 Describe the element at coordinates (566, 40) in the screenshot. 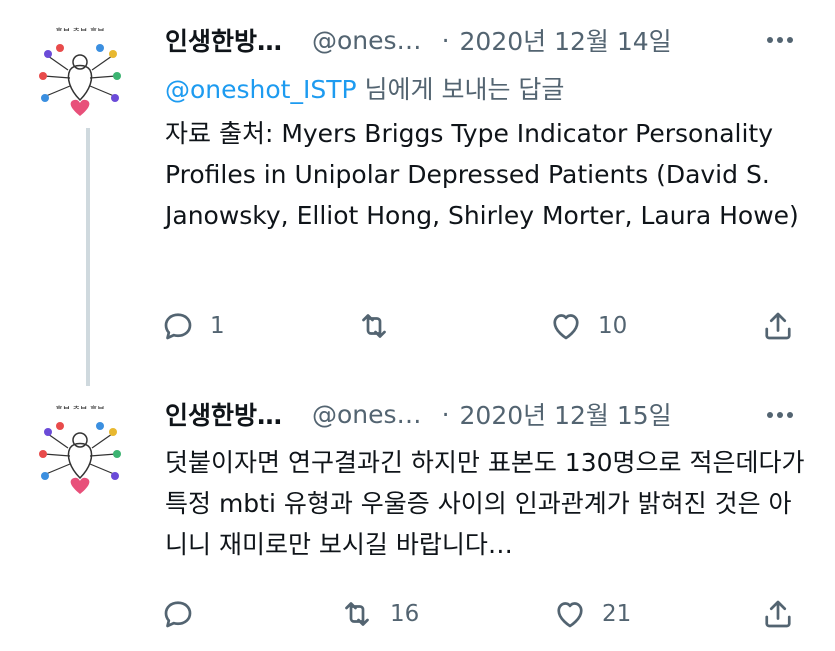

I see `tweet-date: 2020년 12월 14일` at that location.